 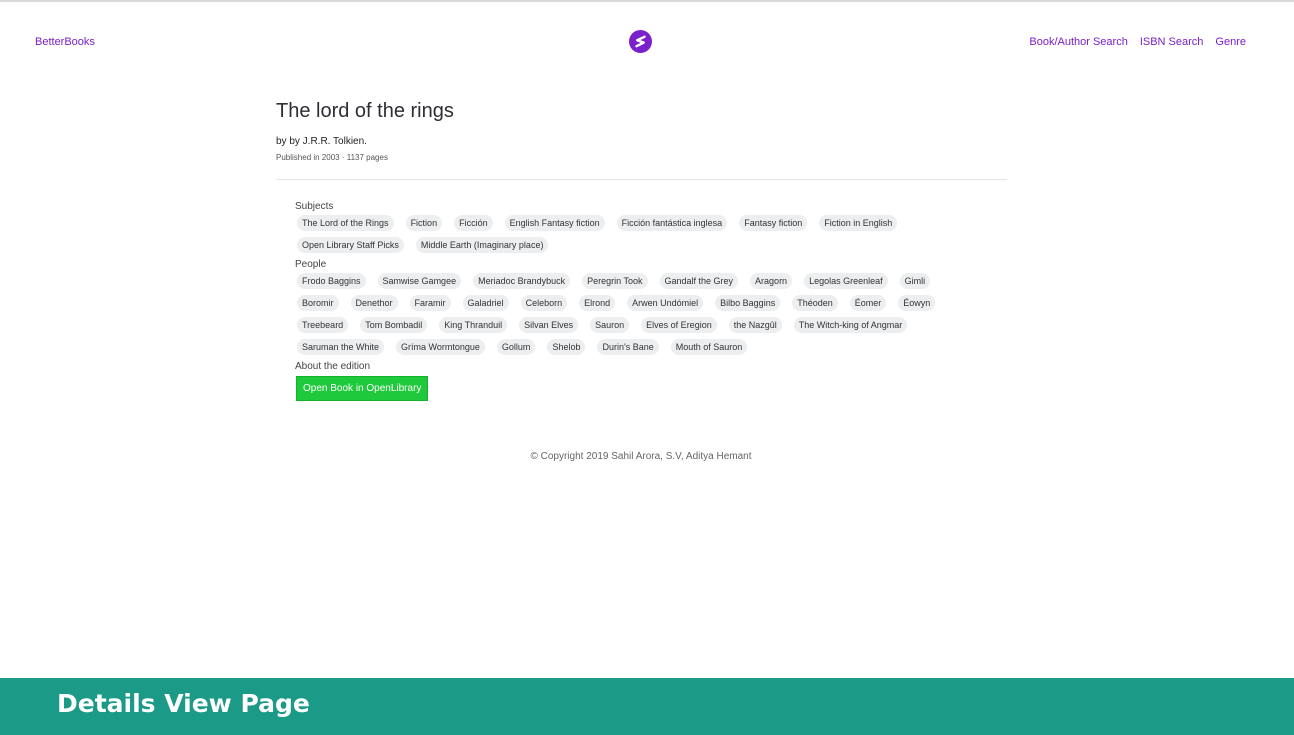 What do you see at coordinates (549, 325) in the screenshot?
I see `person-tag: Silvan Elves` at bounding box center [549, 325].